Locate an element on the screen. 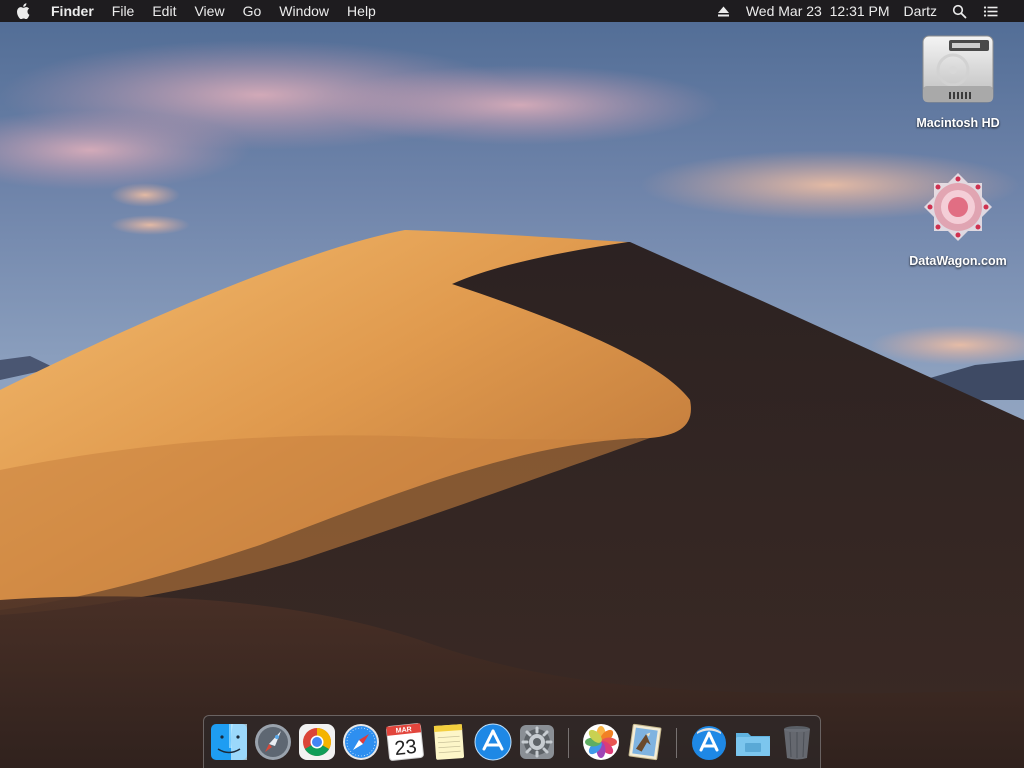  notes-icon is located at coordinates (449, 742).